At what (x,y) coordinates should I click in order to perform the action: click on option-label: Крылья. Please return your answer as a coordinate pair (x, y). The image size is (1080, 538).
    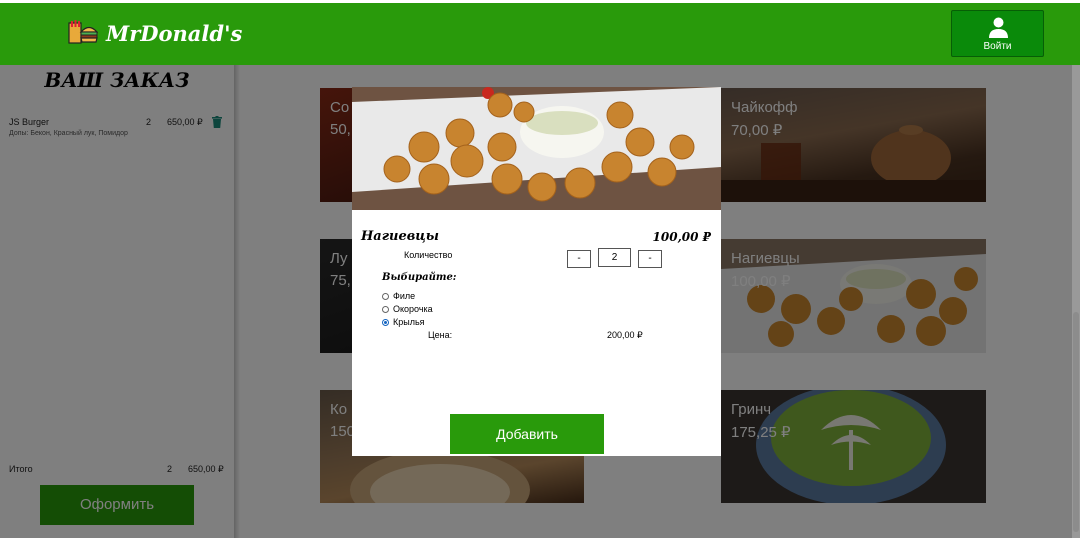
    Looking at the image, I should click on (409, 322).